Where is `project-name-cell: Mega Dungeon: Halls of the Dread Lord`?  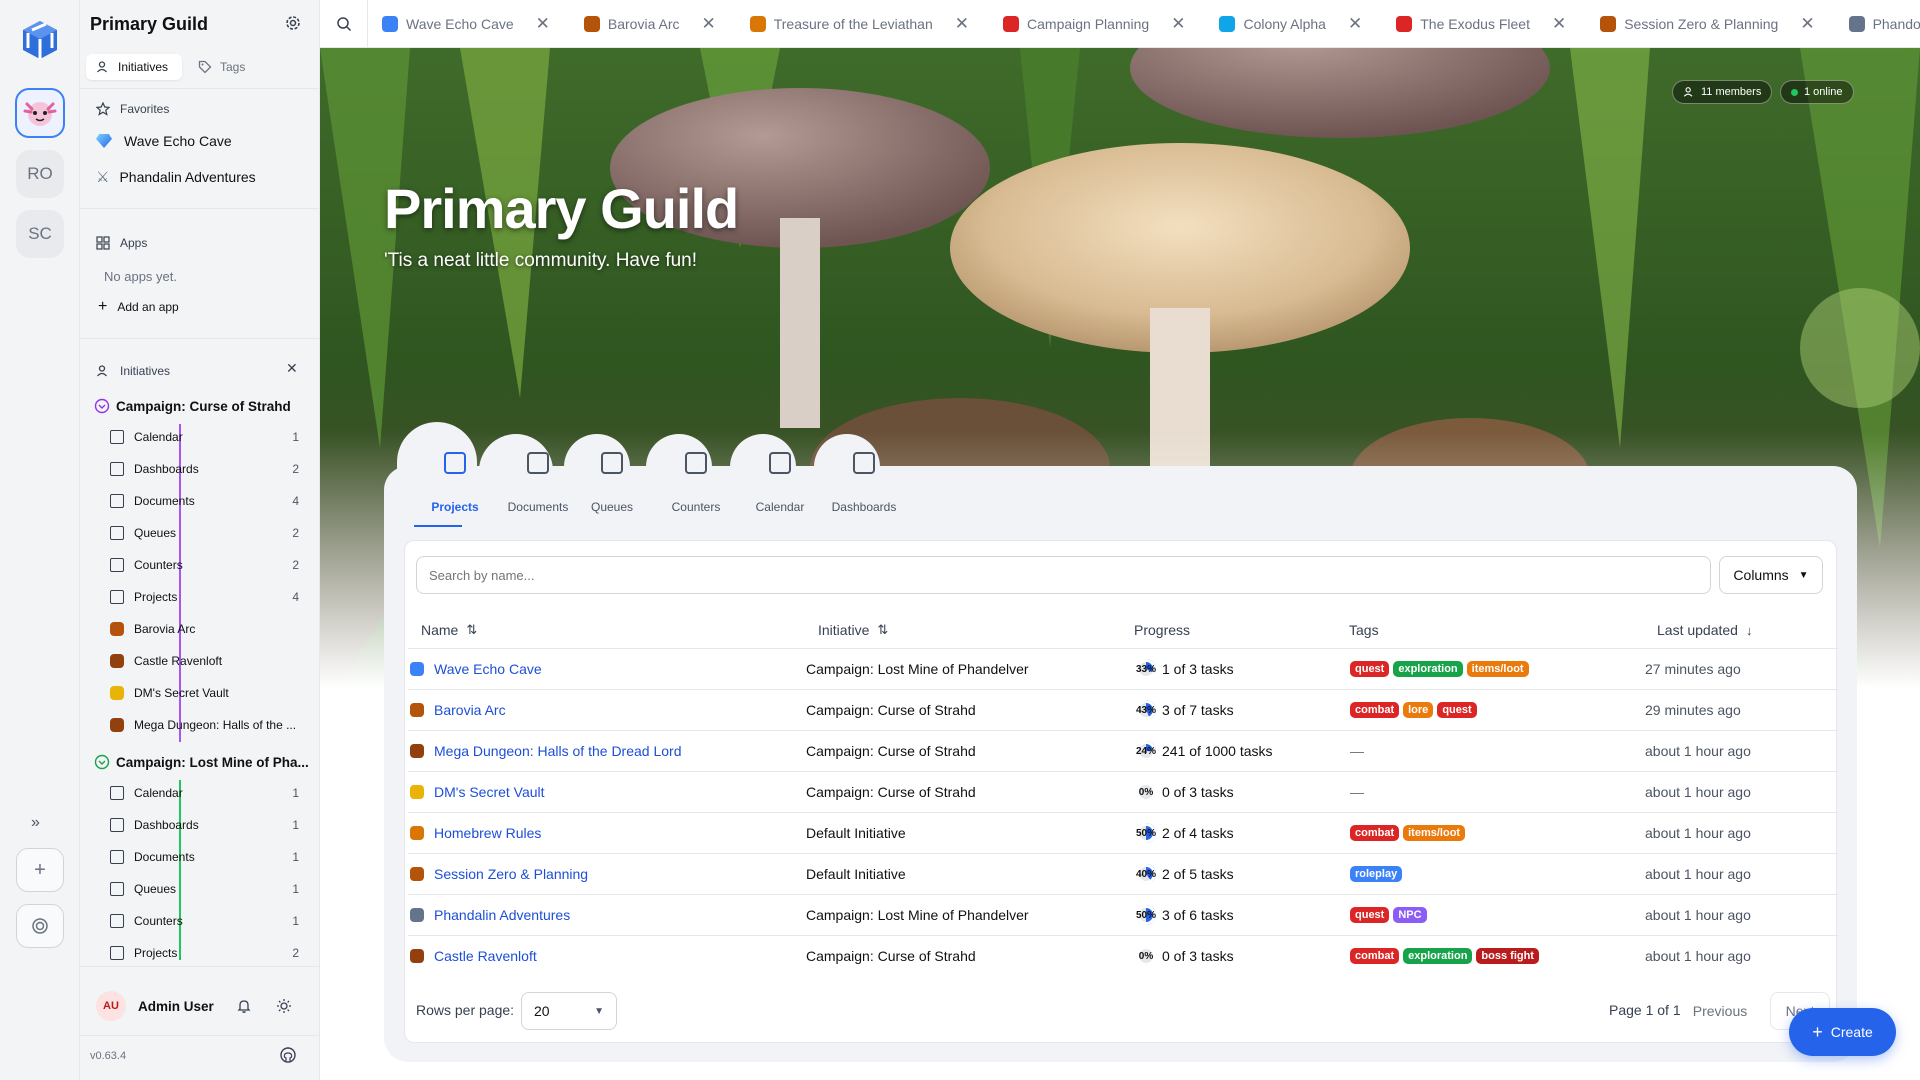
project-name-cell: Mega Dungeon: Halls of the Dread Lord is located at coordinates (545, 751).